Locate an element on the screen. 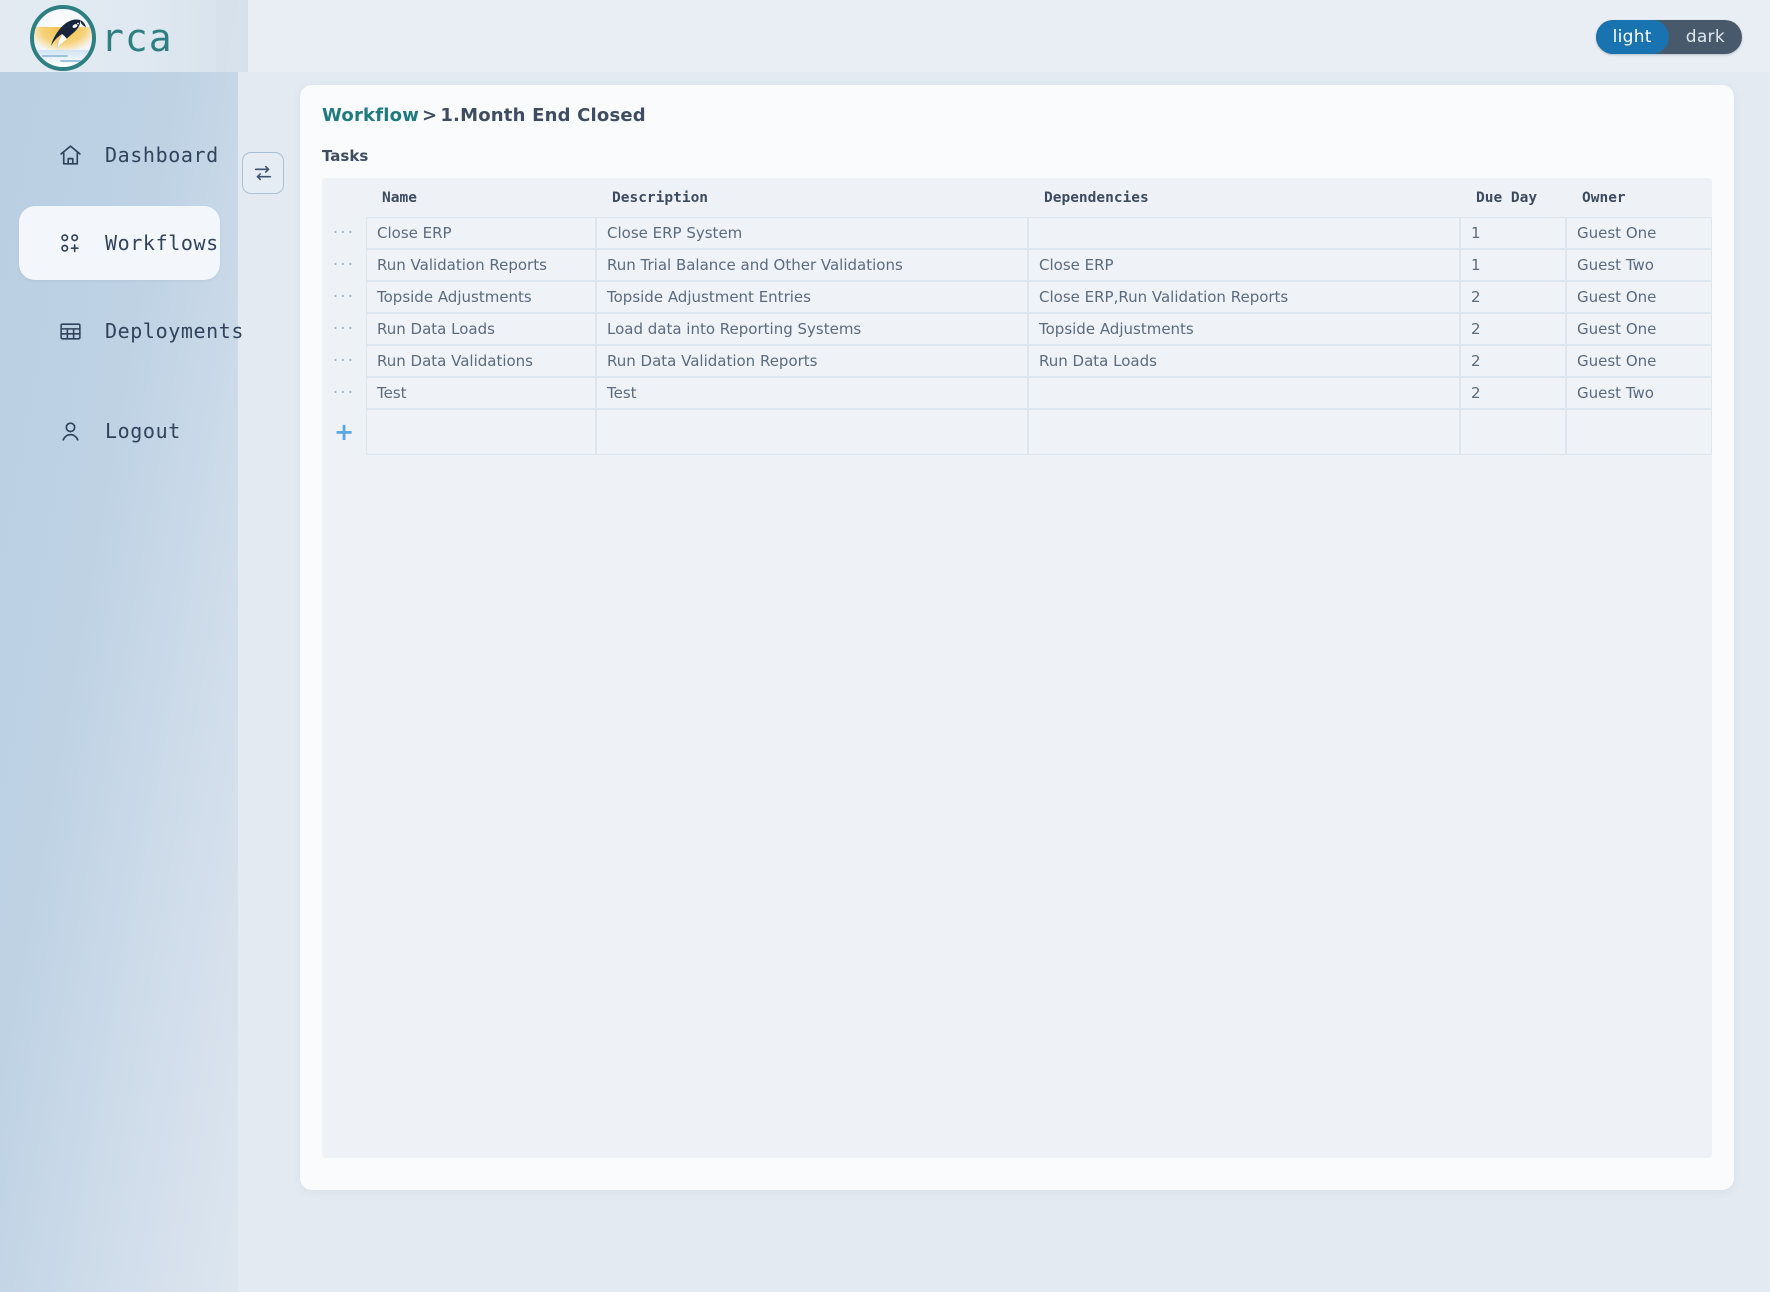 This screenshot has height=1292, width=1770. add-task-row: + is located at coordinates (1017, 432).